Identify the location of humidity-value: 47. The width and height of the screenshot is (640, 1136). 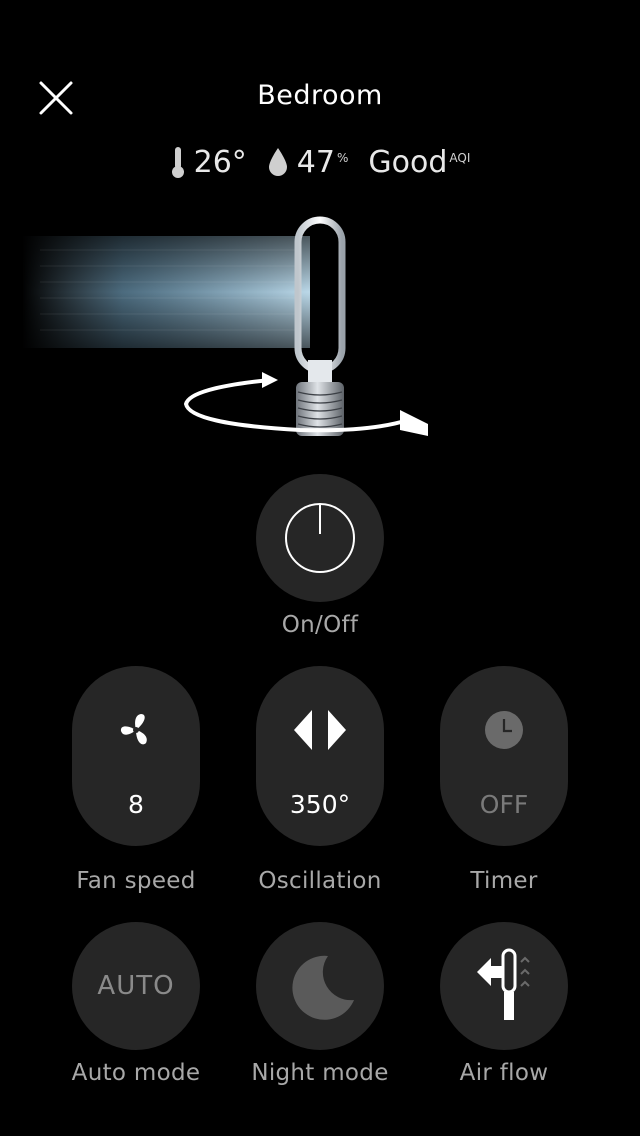
(315, 162).